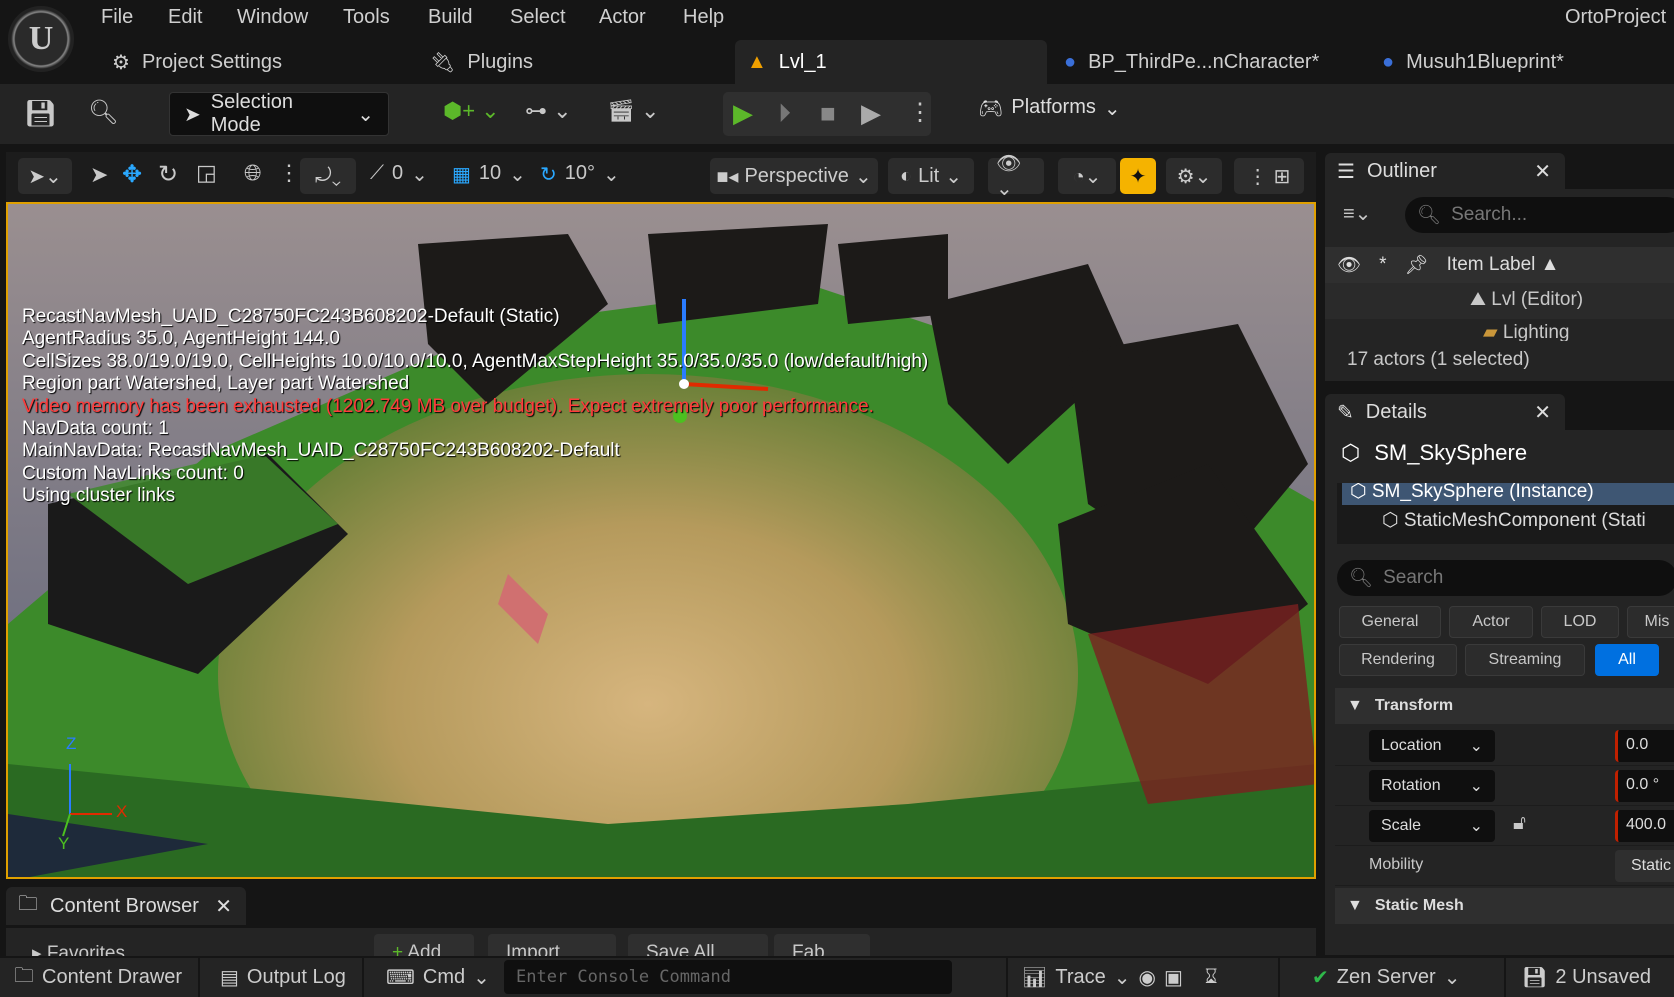 This screenshot has width=1674, height=997. What do you see at coordinates (185, 17) in the screenshot?
I see `menu-edit: Edit` at bounding box center [185, 17].